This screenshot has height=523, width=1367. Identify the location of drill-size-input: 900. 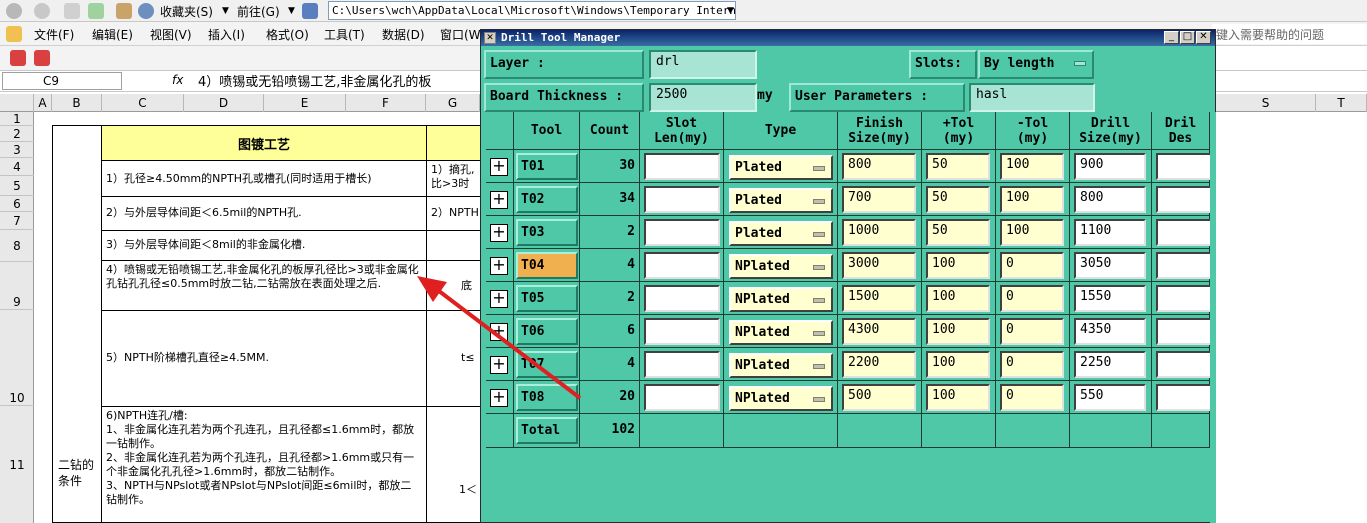
(1110, 166).